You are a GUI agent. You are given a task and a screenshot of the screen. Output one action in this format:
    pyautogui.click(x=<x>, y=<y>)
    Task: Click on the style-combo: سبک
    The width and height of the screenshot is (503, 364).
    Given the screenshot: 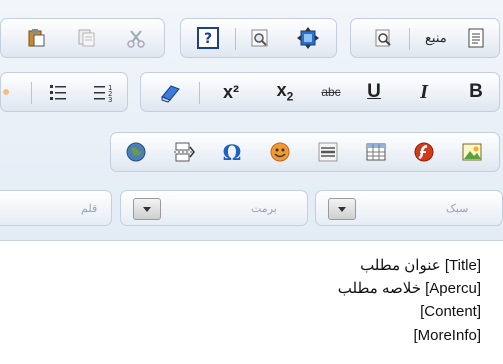 What is the action you would take?
    pyautogui.click(x=409, y=208)
    